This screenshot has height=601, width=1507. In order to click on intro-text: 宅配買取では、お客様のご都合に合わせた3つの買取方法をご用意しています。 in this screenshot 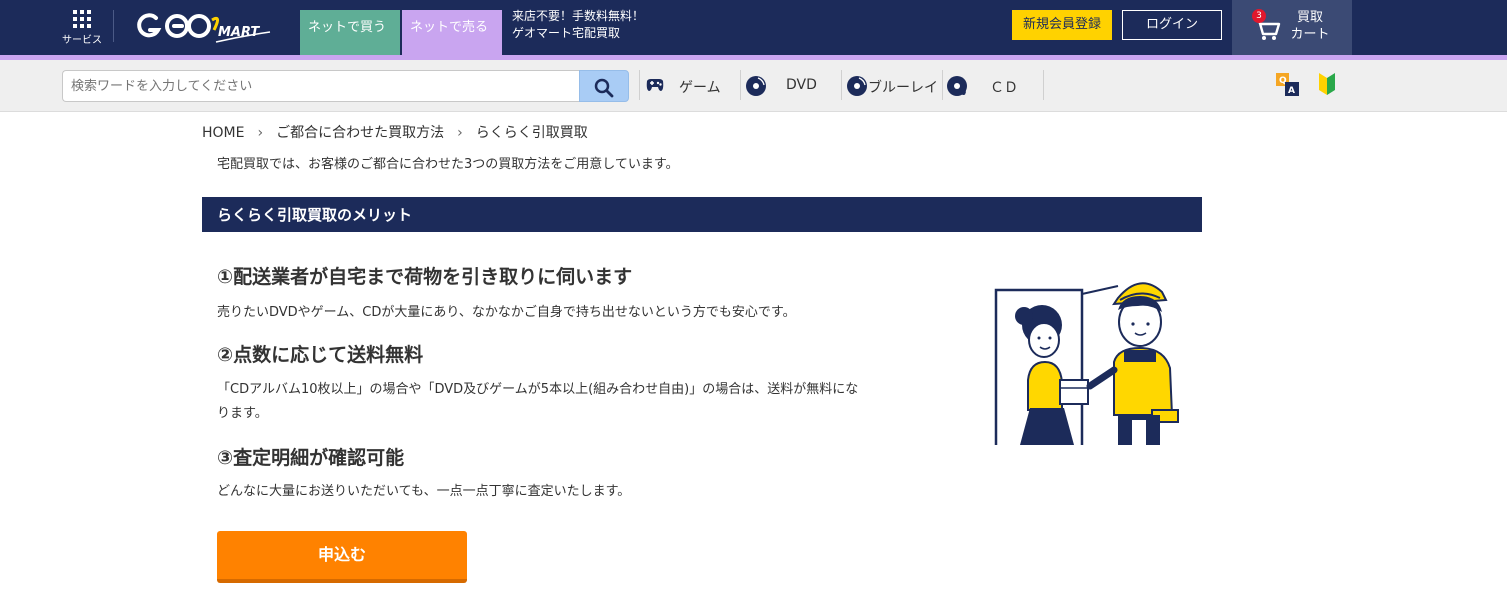, I will do `click(448, 164)`.